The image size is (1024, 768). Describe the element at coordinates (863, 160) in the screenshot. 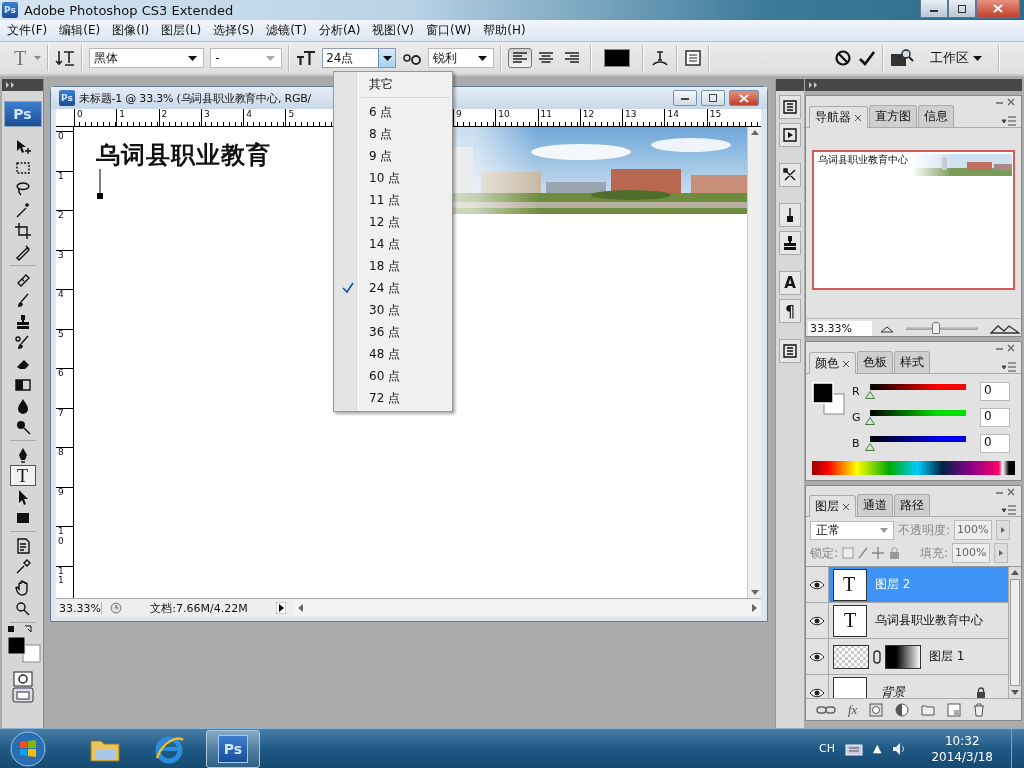

I see `preview-text: 乌词县职业教育中心` at that location.